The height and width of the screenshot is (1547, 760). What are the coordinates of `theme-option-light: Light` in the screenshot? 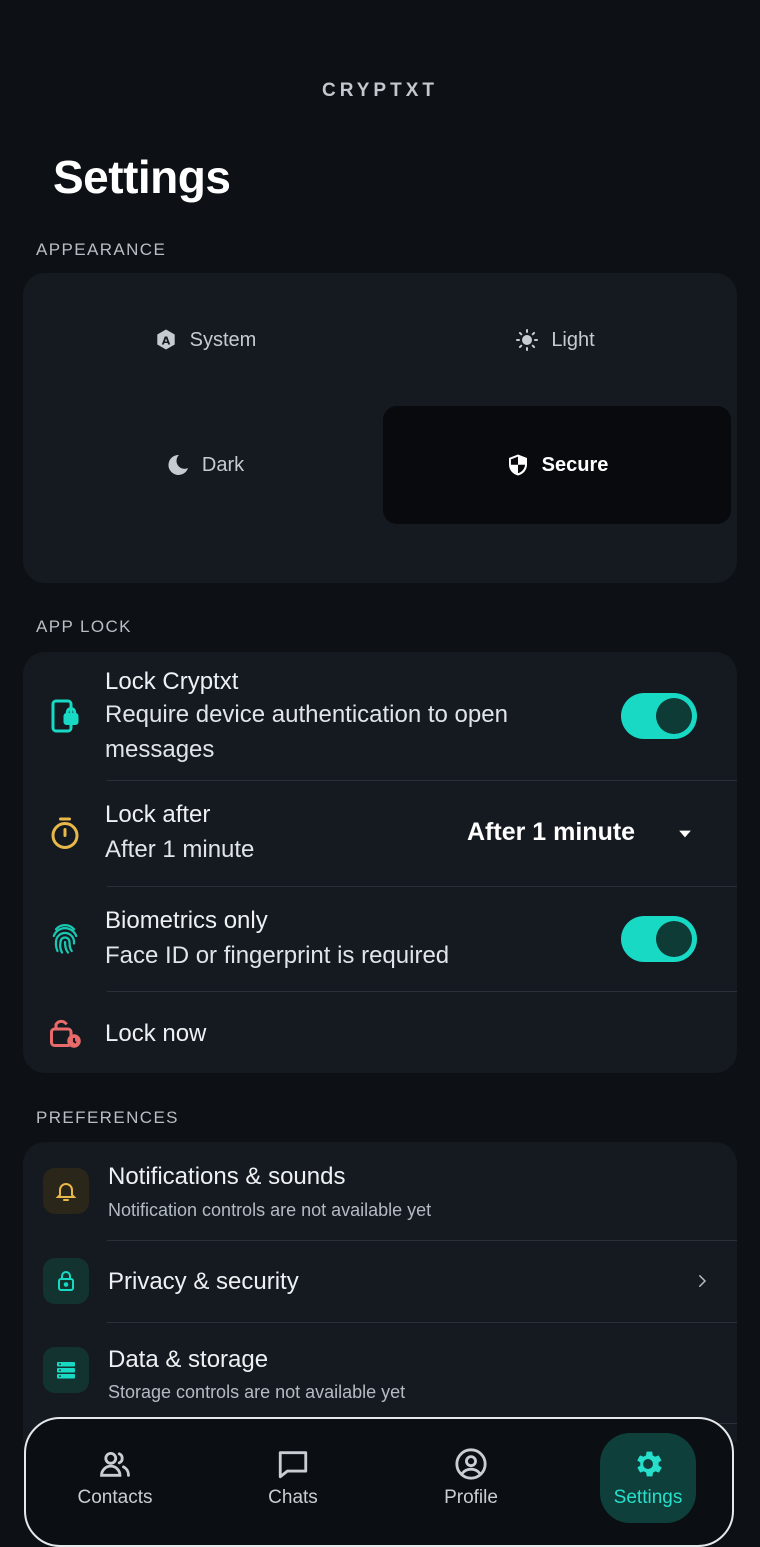 It's located at (555, 340).